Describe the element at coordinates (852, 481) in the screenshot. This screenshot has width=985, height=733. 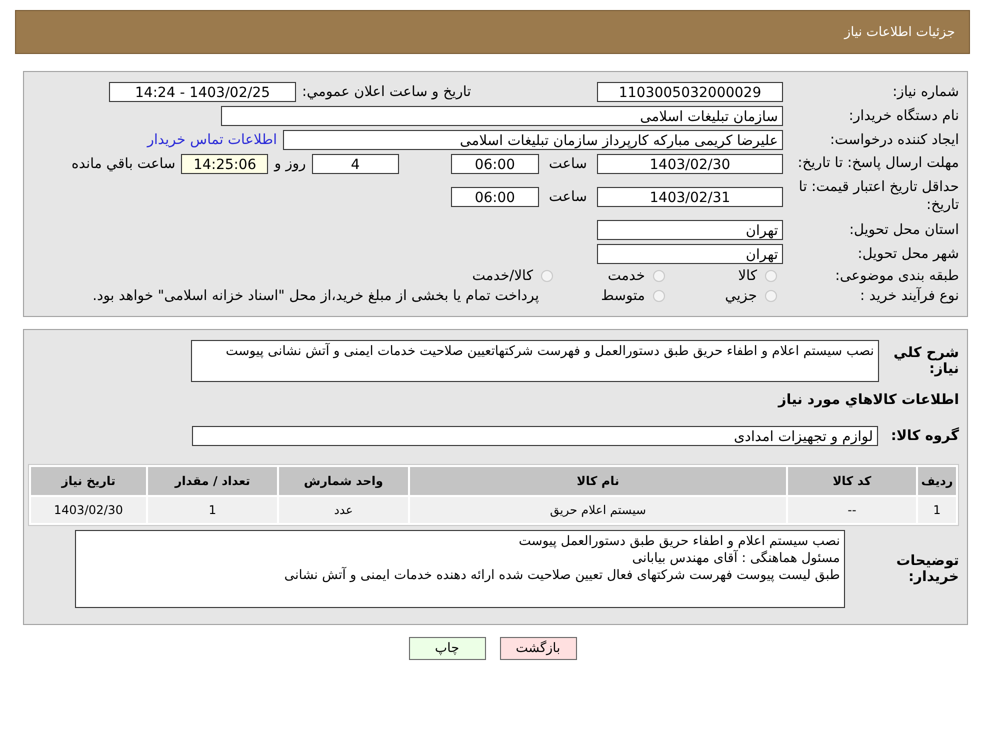
I see `column-header: کد کالا` at that location.